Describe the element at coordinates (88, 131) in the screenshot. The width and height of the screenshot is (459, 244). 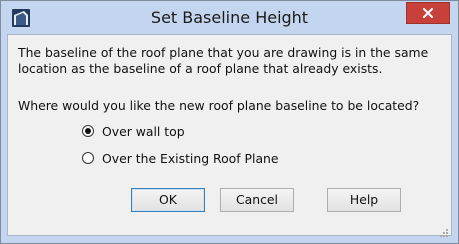
I see `radio-button-checked` at that location.